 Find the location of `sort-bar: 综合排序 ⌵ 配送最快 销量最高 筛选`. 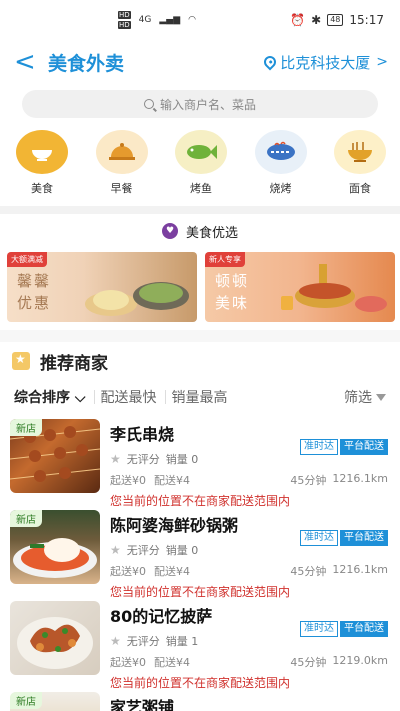

sort-bar: 综合排序 ⌵ 配送最快 销量最高 筛选 is located at coordinates (200, 397).